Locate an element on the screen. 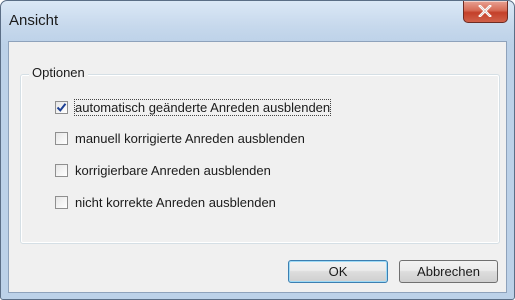 The width and height of the screenshot is (515, 300). checkbox-label: nicht korrekte Anreden ausblenden is located at coordinates (175, 202).